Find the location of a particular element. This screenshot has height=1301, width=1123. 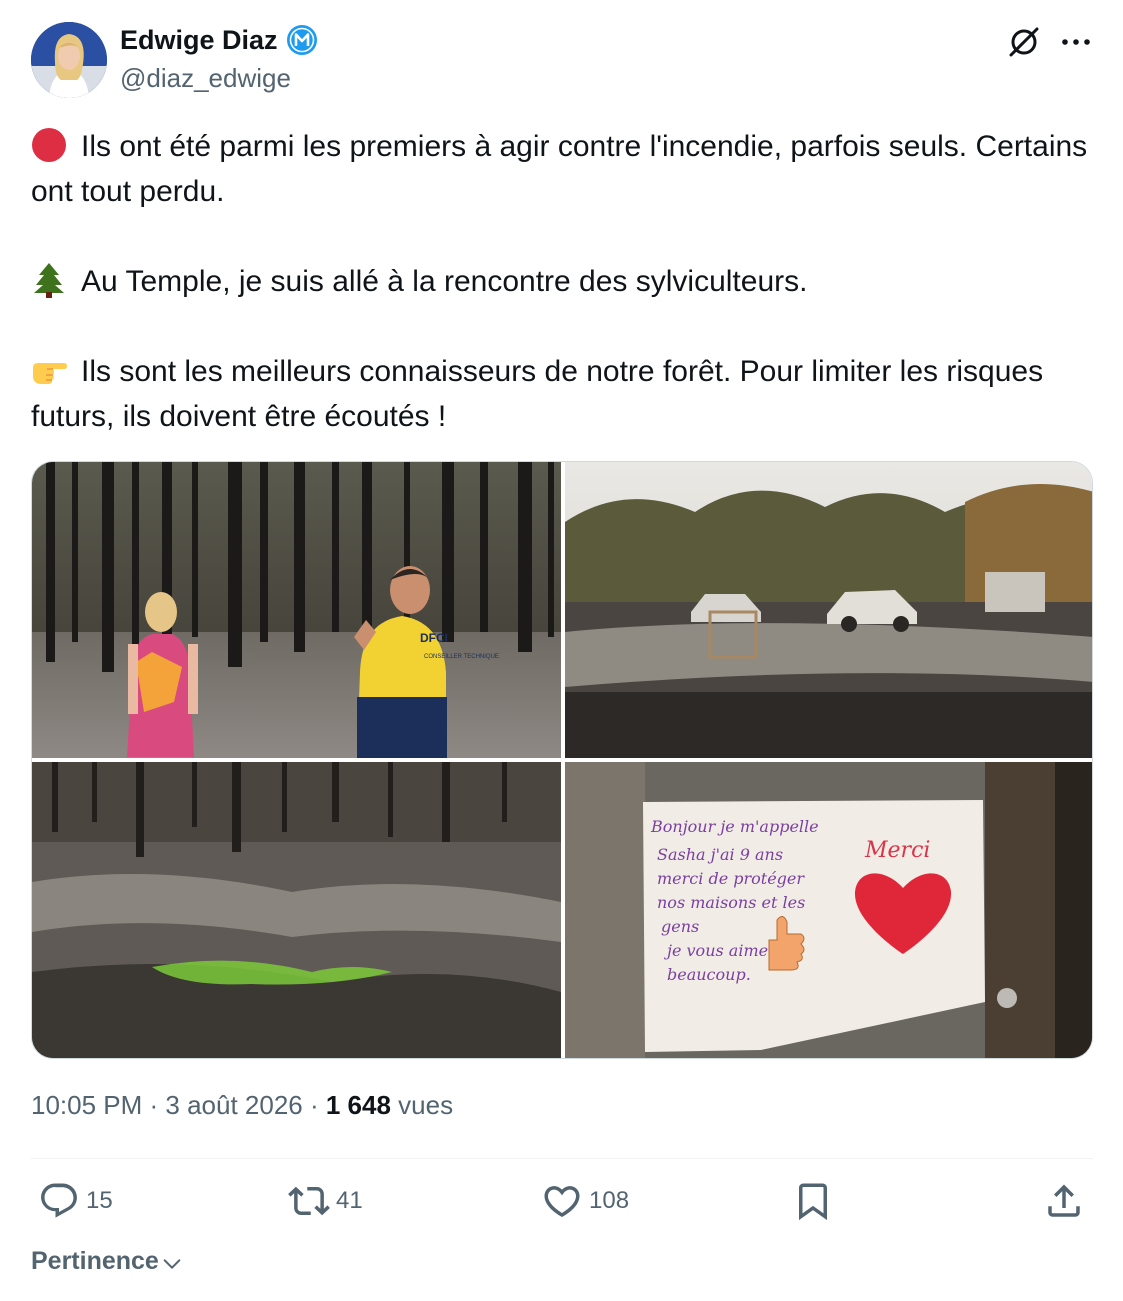

author-name: Edwige Diaz is located at coordinates (199, 40).